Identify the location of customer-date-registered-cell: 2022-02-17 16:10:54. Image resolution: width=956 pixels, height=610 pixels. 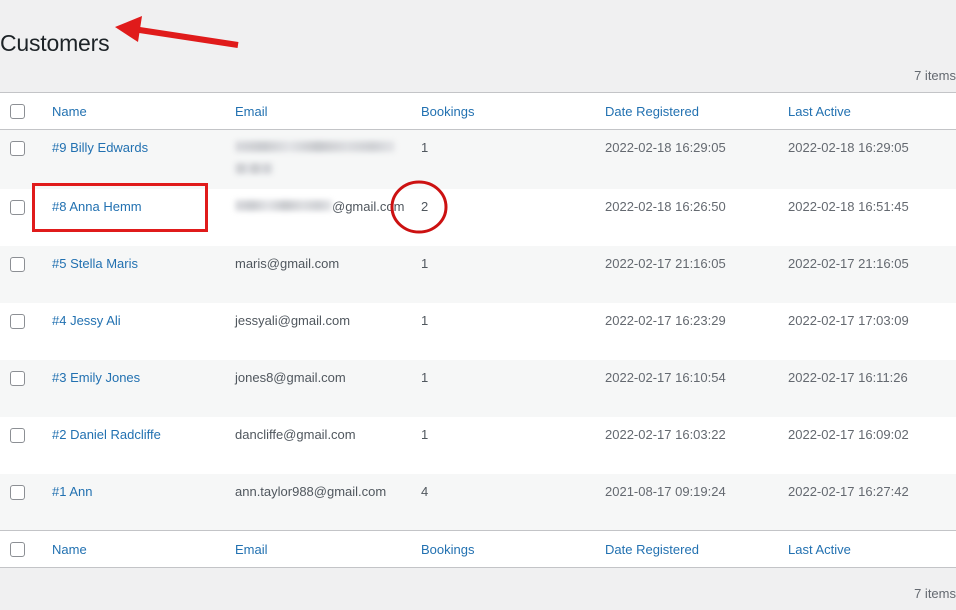
(665, 377).